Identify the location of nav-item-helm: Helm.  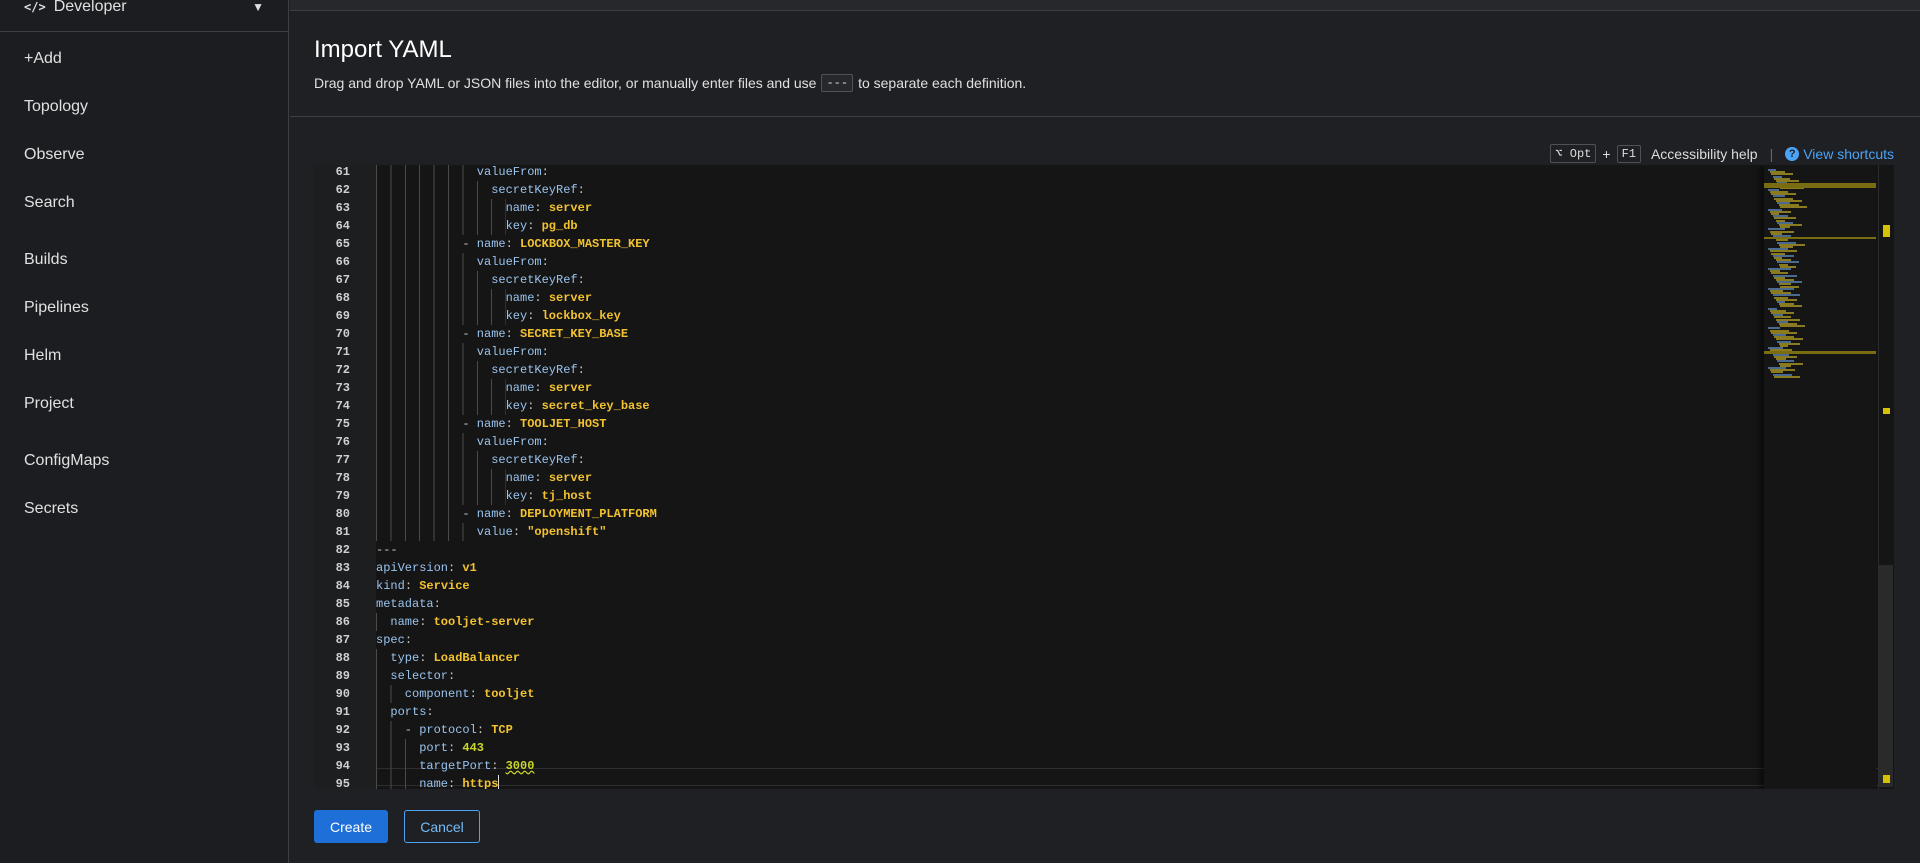
(42, 356).